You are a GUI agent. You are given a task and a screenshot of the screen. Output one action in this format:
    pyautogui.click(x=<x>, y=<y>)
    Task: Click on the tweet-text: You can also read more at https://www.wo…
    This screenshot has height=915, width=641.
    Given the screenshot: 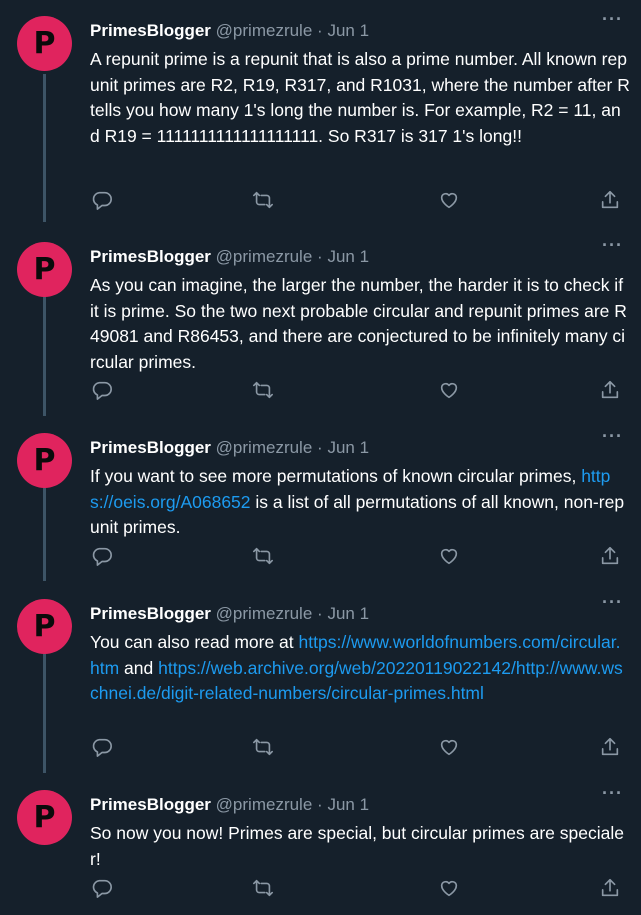 What is the action you would take?
    pyautogui.click(x=360, y=668)
    